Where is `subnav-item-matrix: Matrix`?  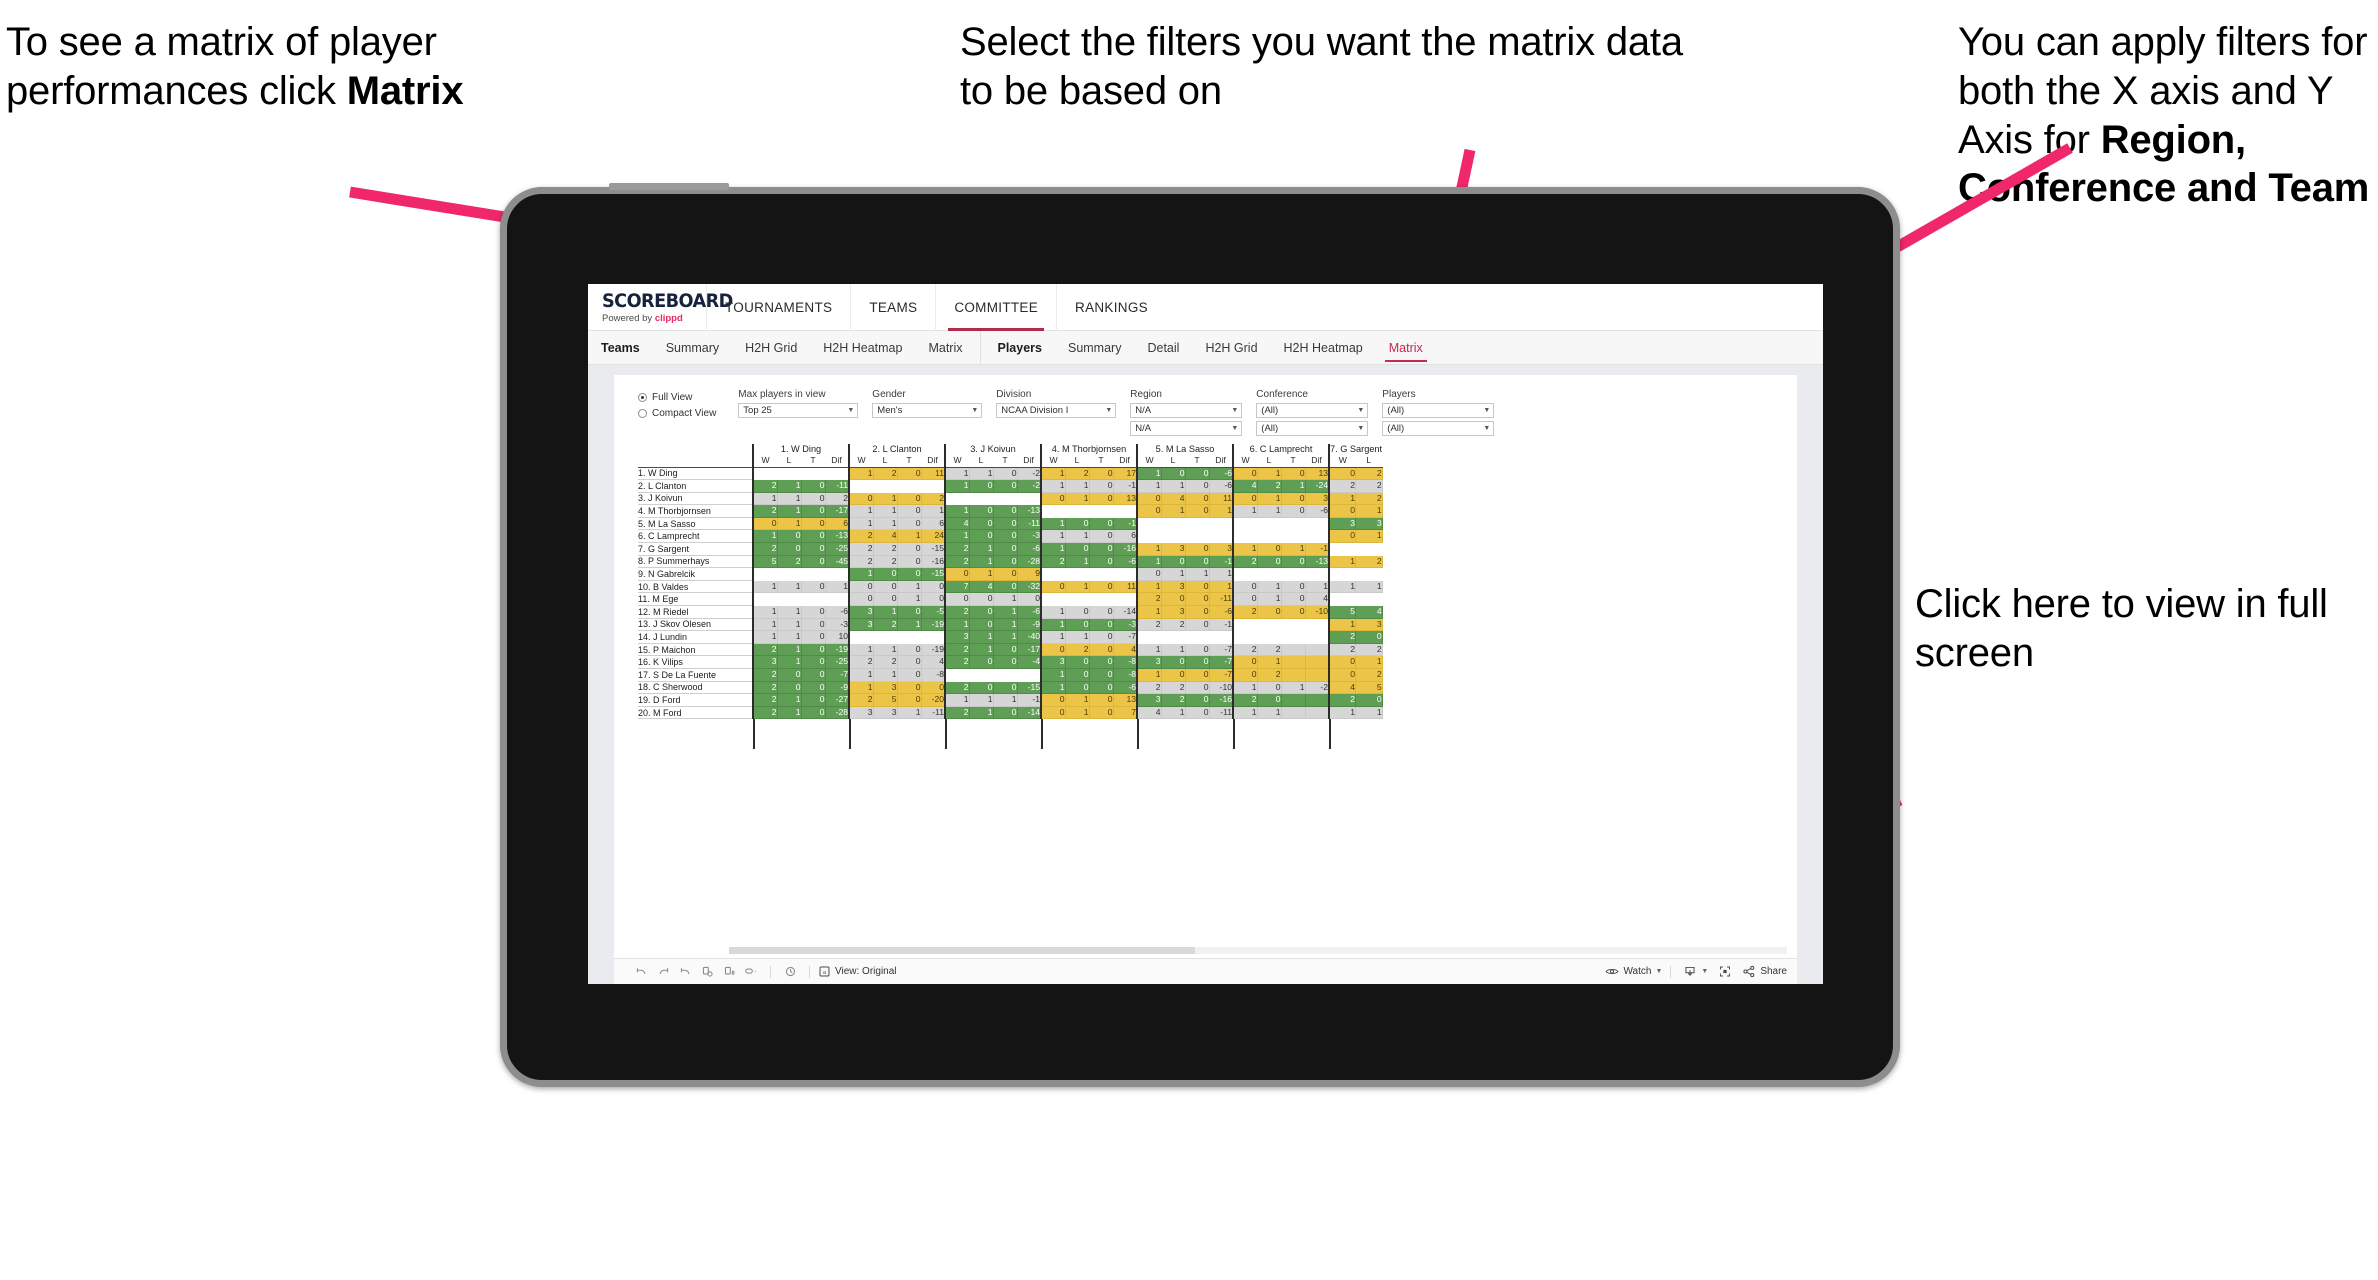 subnav-item-matrix: Matrix is located at coordinates (1406, 347).